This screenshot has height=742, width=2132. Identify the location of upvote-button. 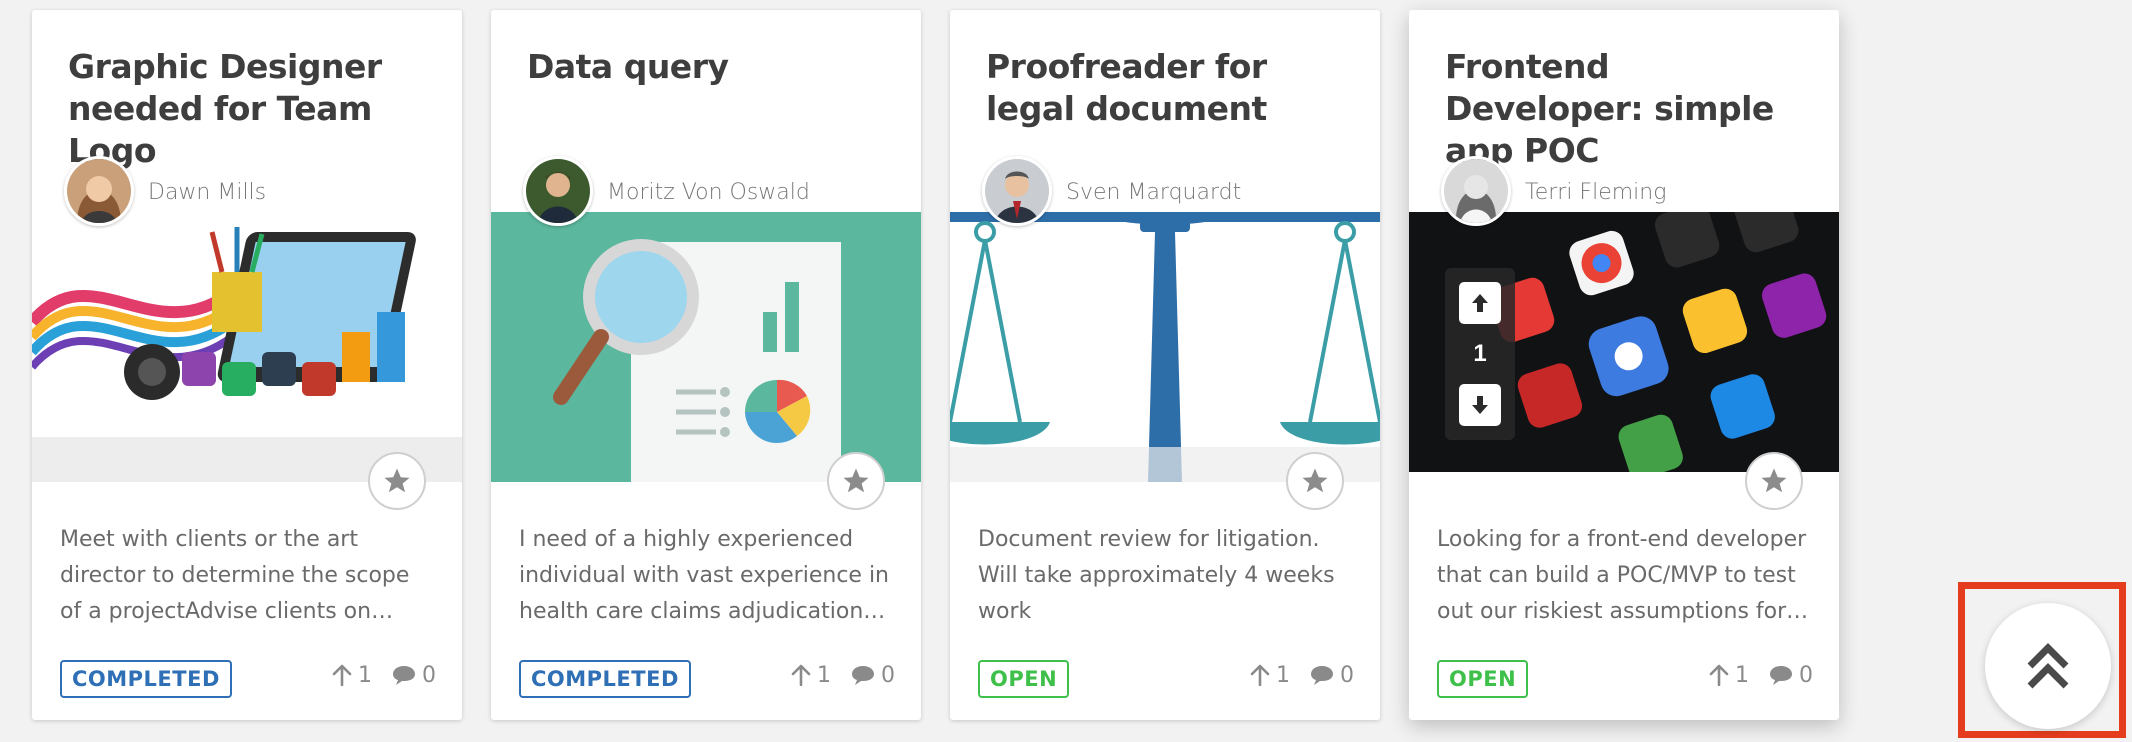
(1480, 303).